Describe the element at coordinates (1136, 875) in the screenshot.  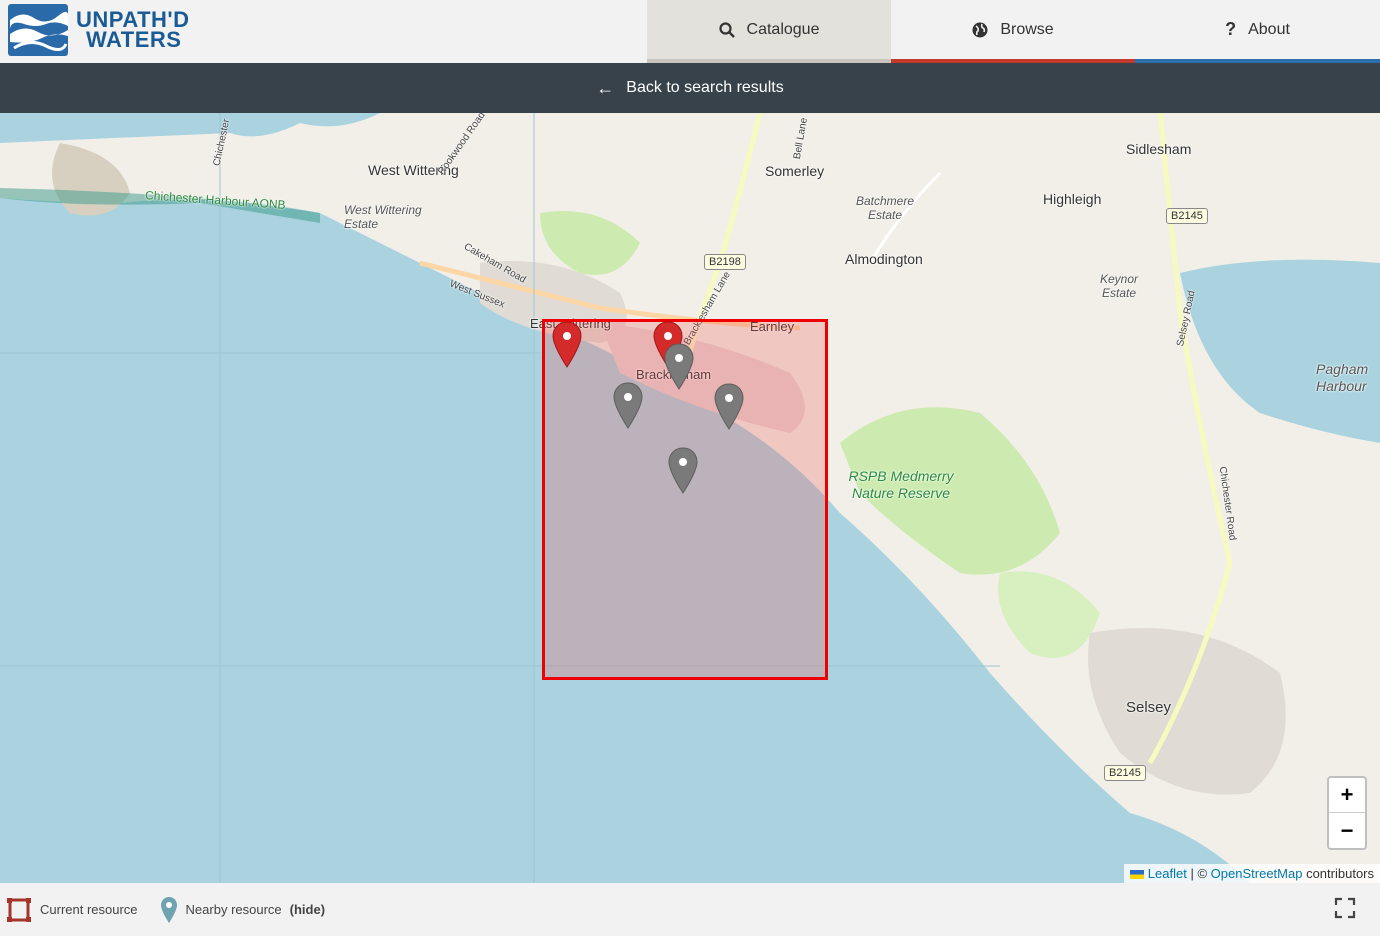
I see `ukraine-flag-icon` at that location.